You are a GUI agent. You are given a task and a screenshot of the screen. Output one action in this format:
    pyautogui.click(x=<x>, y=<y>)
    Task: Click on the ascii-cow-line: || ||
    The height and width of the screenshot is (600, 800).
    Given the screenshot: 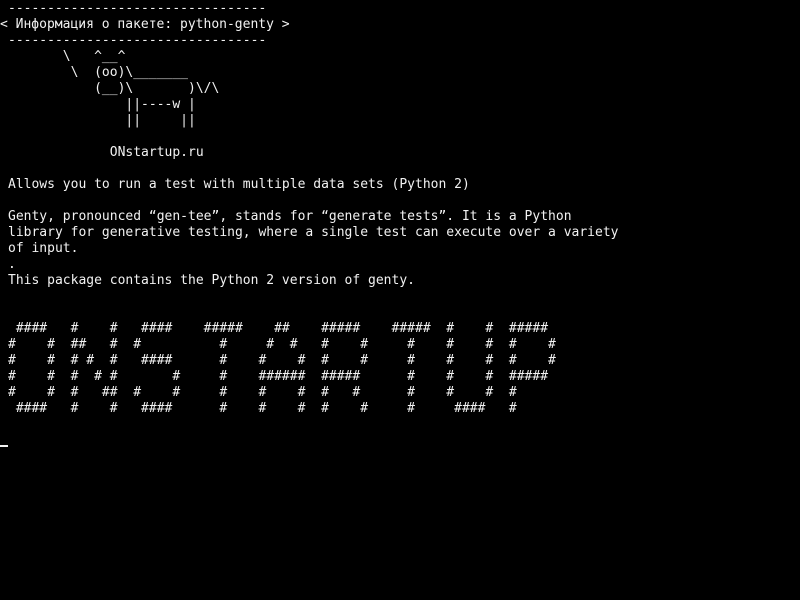 What is the action you would take?
    pyautogui.click(x=102, y=120)
    